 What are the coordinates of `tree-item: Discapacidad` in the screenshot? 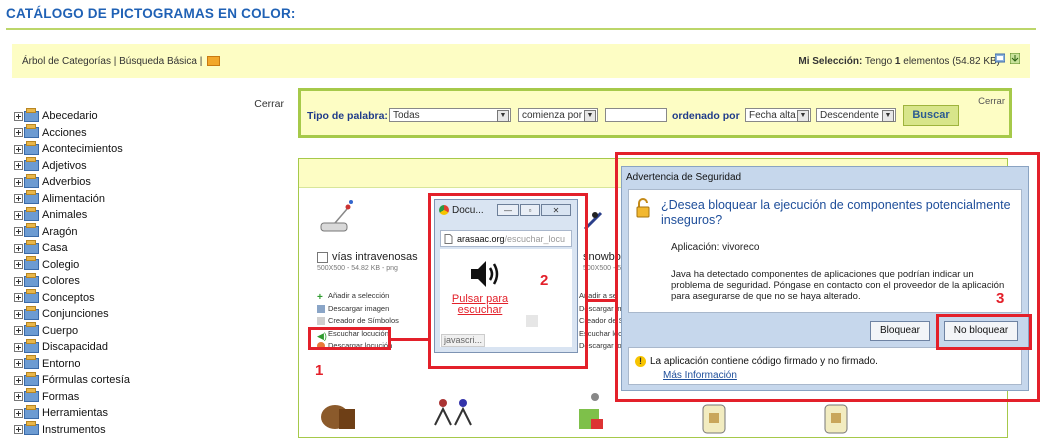 It's located at (72, 347).